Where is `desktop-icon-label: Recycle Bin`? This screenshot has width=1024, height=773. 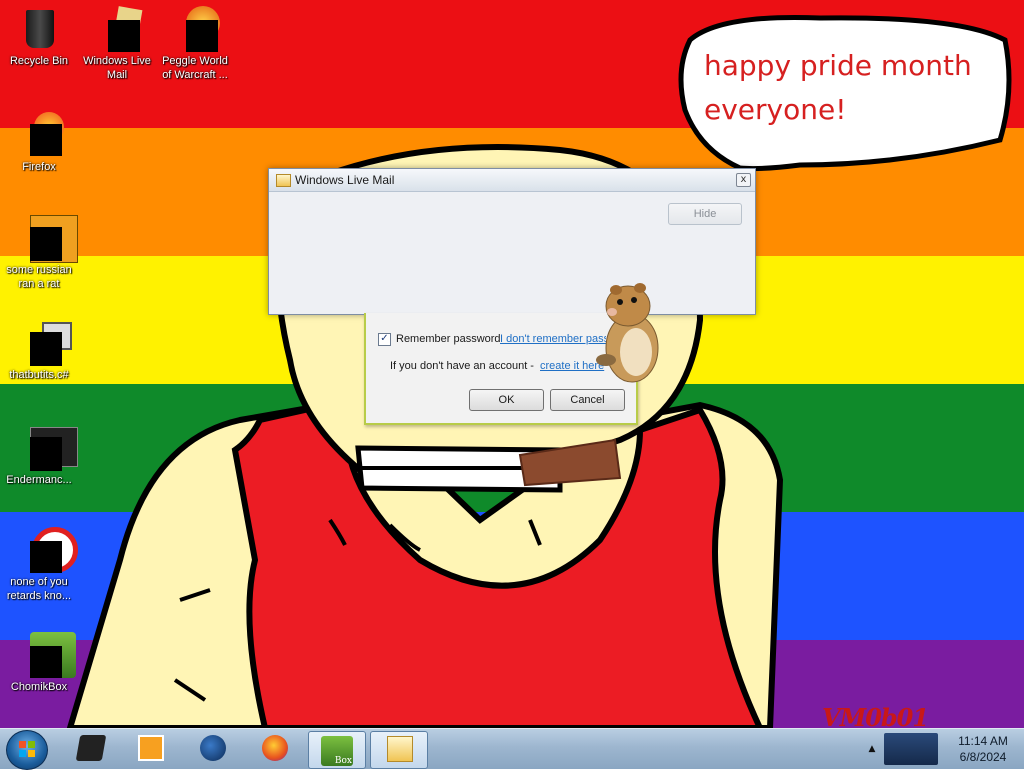
desktop-icon-label: Recycle Bin is located at coordinates (39, 61).